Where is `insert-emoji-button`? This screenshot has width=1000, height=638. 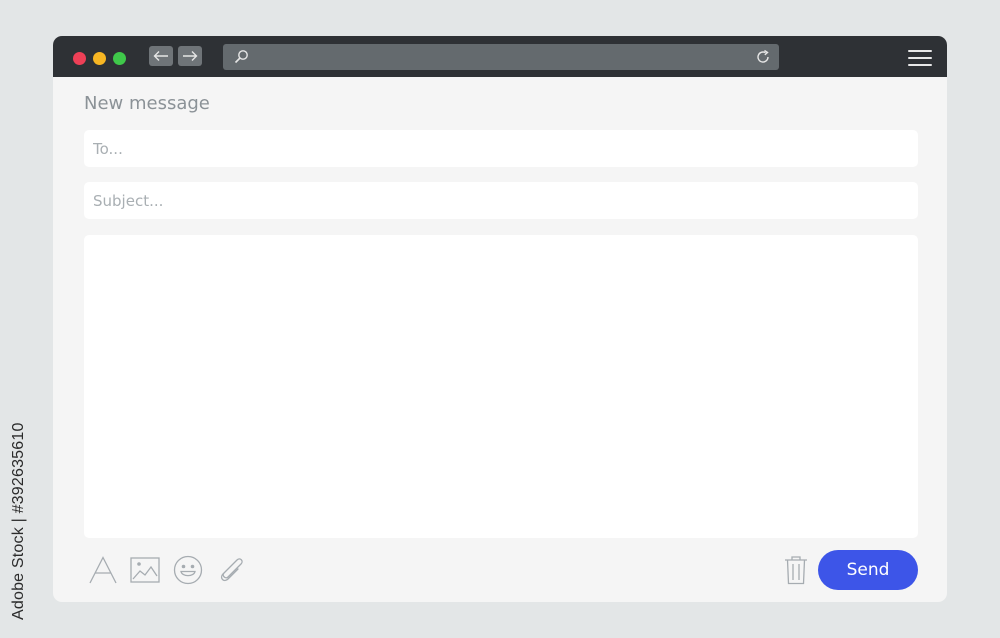 insert-emoji-button is located at coordinates (188, 570).